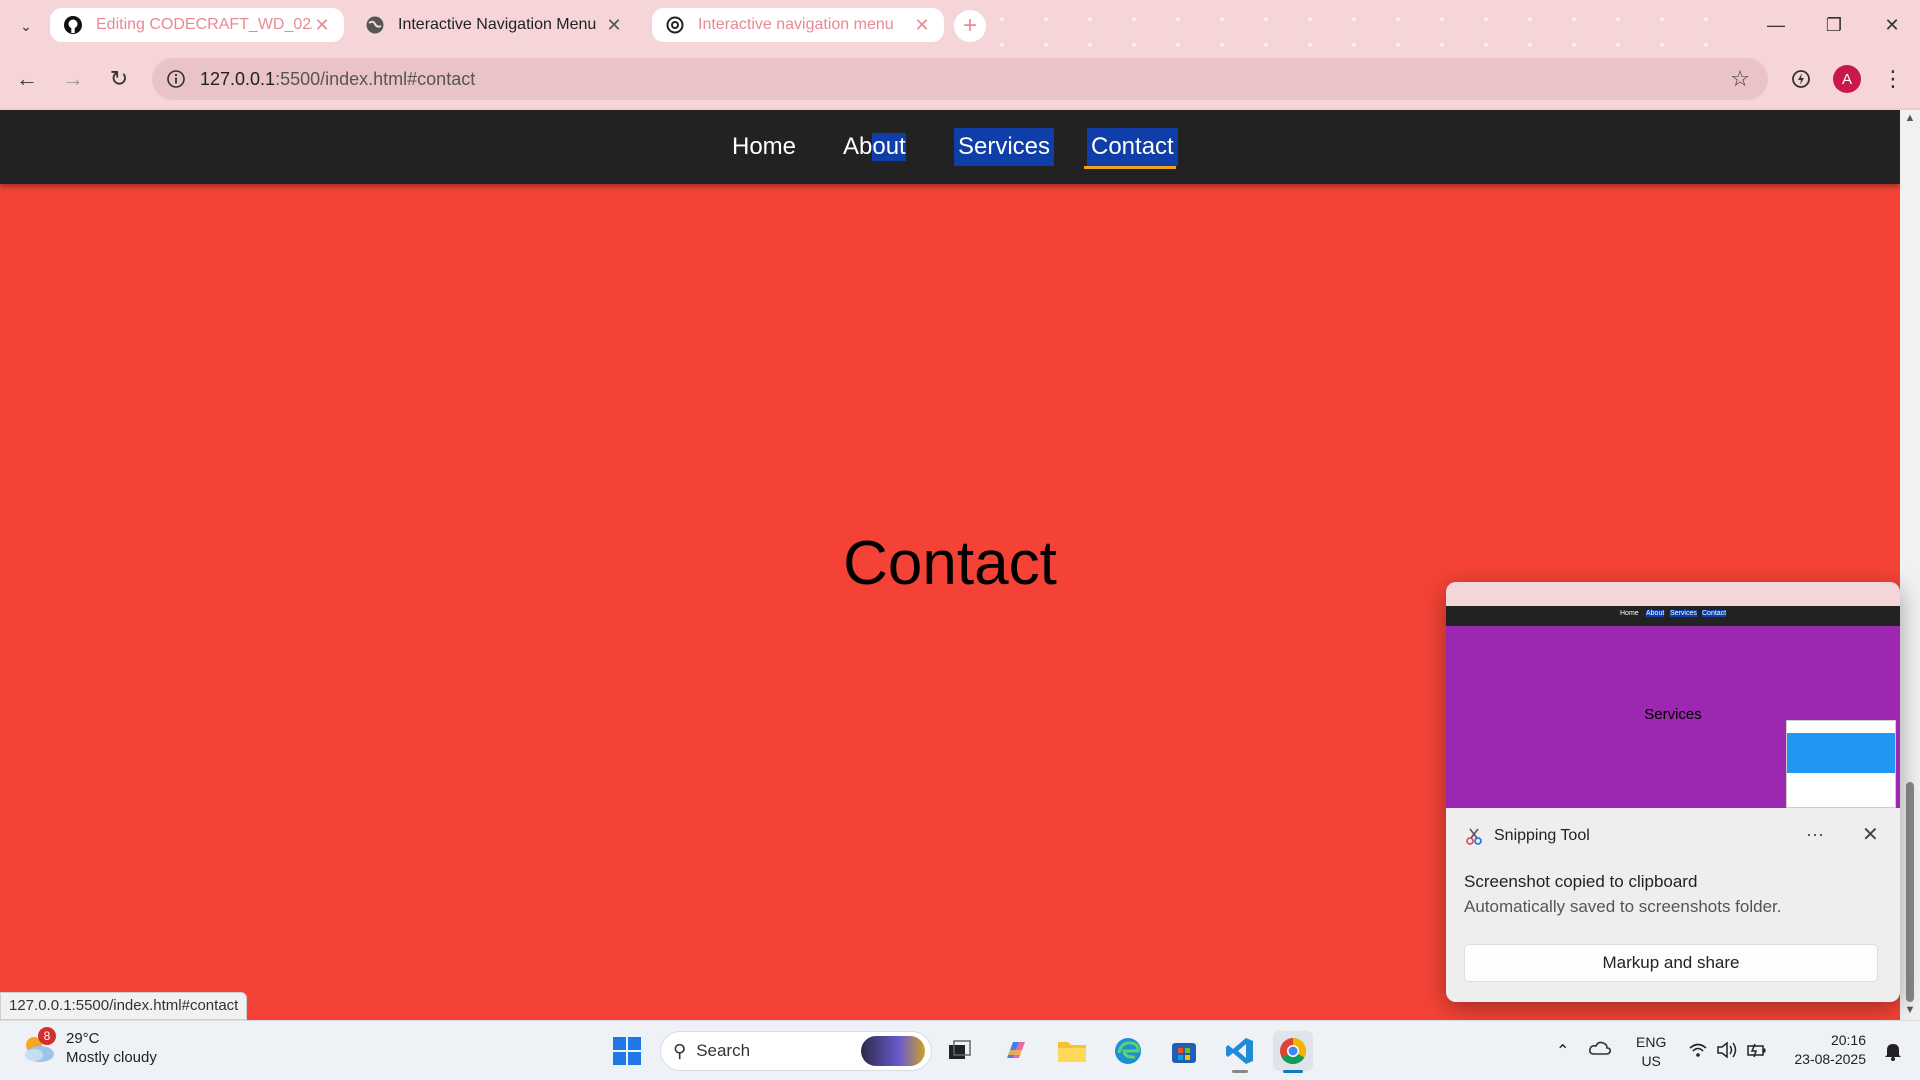 The width and height of the screenshot is (1920, 1080). Describe the element at coordinates (1004, 147) in the screenshot. I see `nav-link-services: Services` at that location.